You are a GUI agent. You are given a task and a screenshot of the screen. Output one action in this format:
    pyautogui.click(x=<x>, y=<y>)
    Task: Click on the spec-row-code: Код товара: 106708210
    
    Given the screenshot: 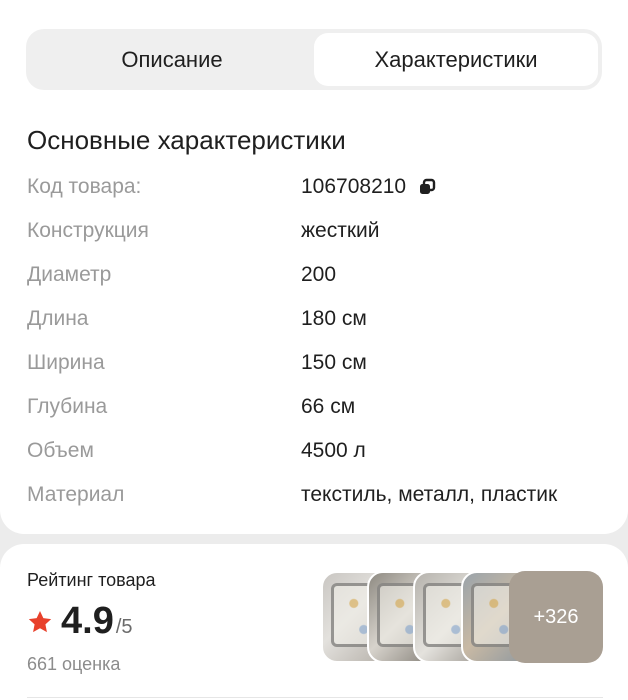 What is the action you would take?
    pyautogui.click(x=317, y=187)
    